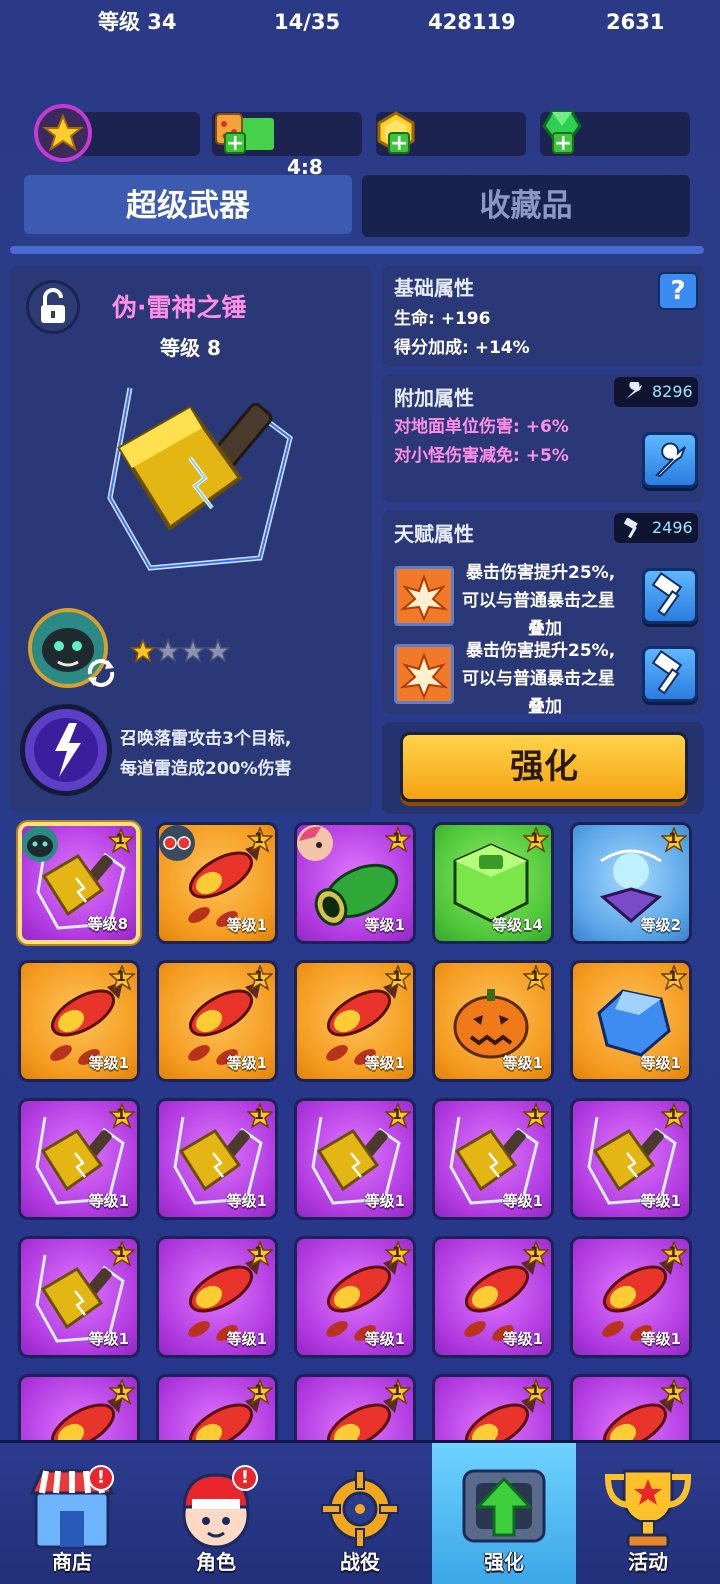 The height and width of the screenshot is (1584, 720). What do you see at coordinates (40, 844) in the screenshot?
I see `panther-avatar-icon` at bounding box center [40, 844].